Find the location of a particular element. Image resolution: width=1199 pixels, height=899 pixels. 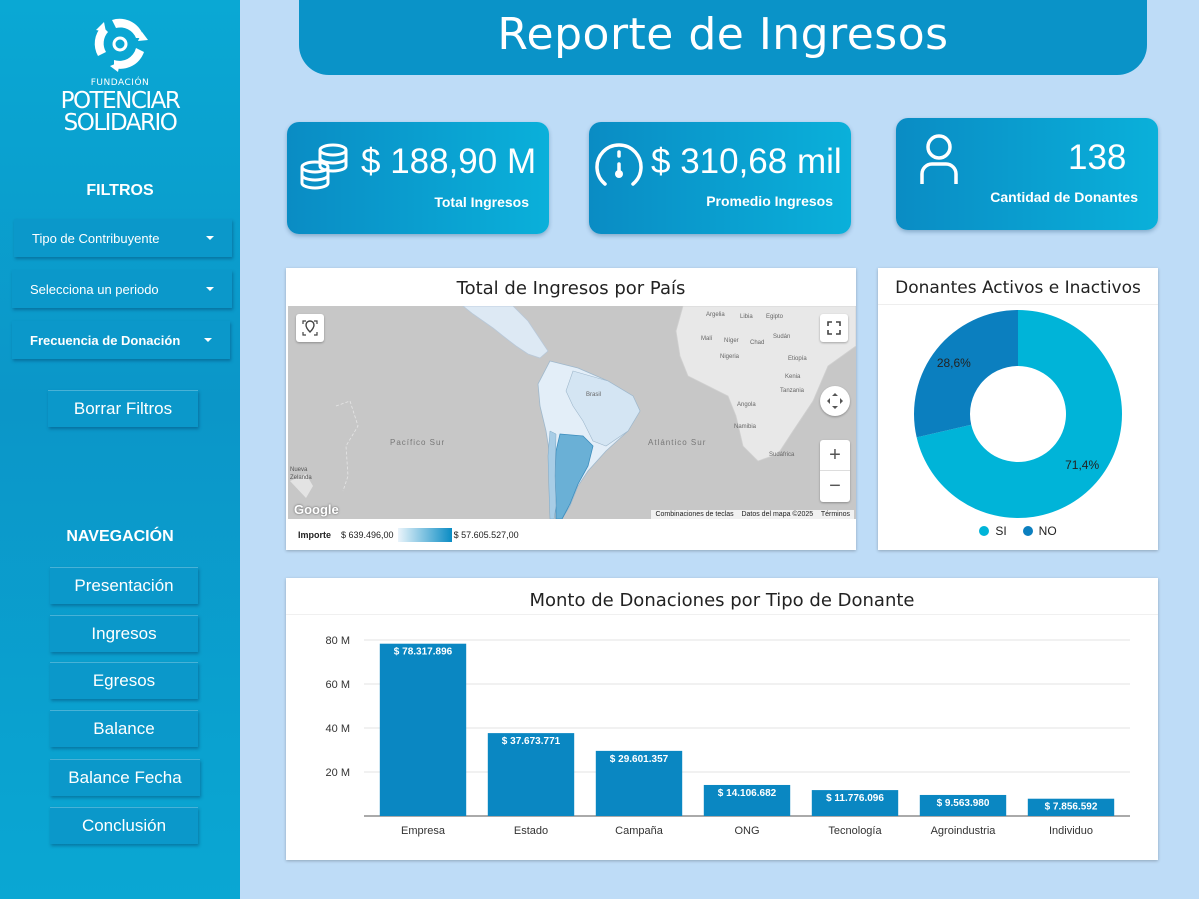

locate-button is located at coordinates (310, 328).